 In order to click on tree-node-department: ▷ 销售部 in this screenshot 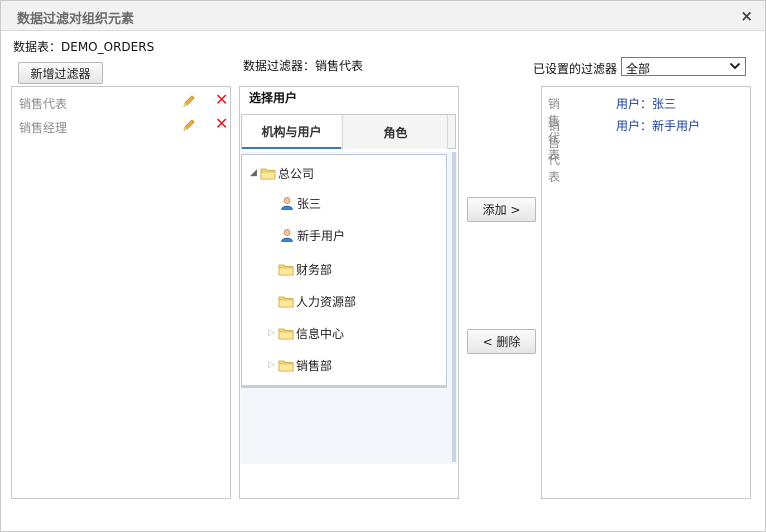, I will do `click(300, 365)`.